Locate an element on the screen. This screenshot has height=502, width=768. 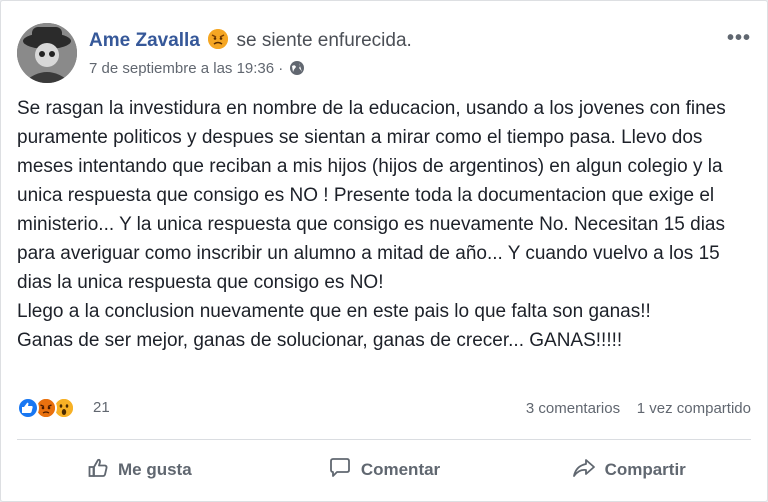
share-label: Compartir is located at coordinates (645, 469).